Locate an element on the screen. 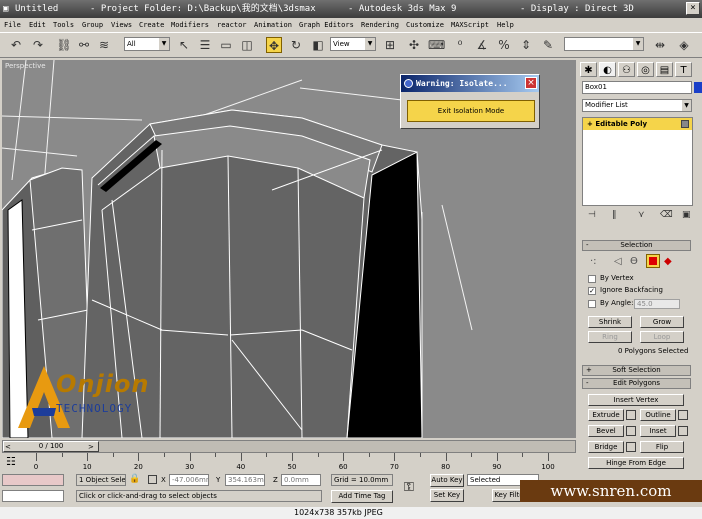 This screenshot has width=702, height=519. menu-reactor: reactor is located at coordinates (232, 25).